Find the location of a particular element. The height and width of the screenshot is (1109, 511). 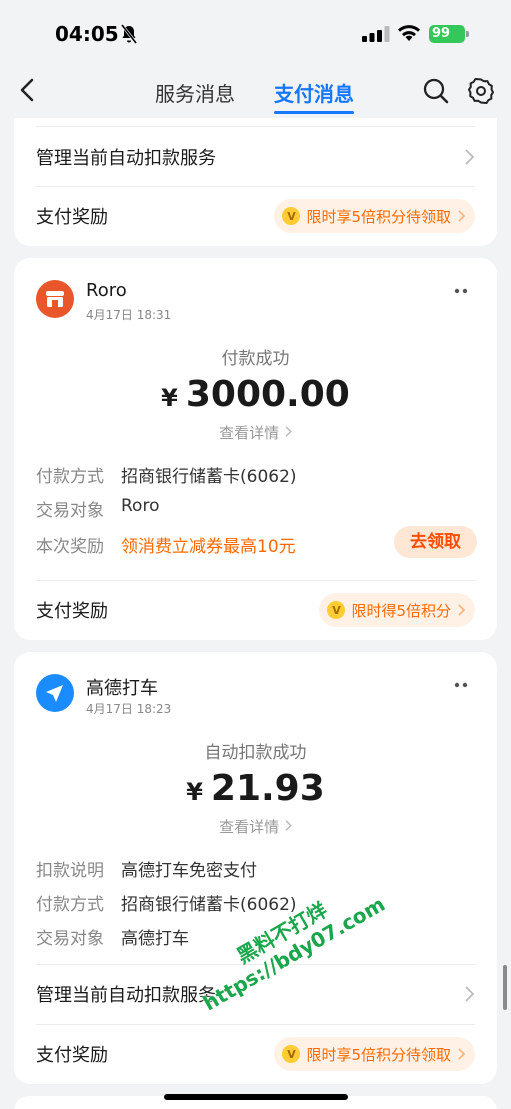

battery-indicator: 99 is located at coordinates (449, 34).